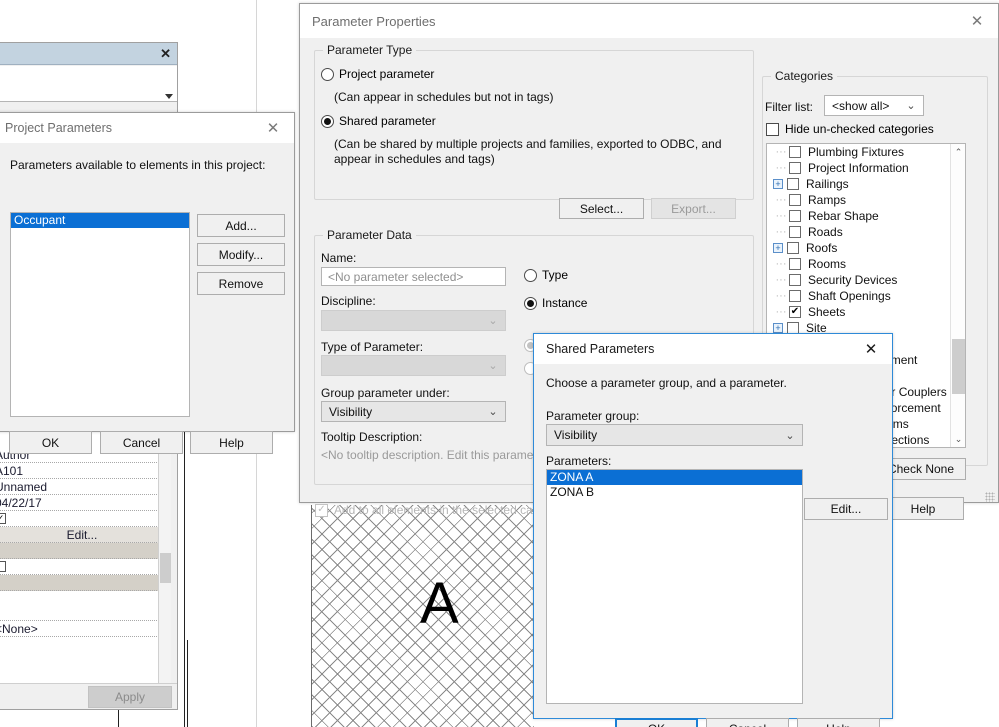 This screenshot has width=999, height=727. Describe the element at coordinates (593, 416) in the screenshot. I see `parameter-group-label: Parameter group:` at that location.